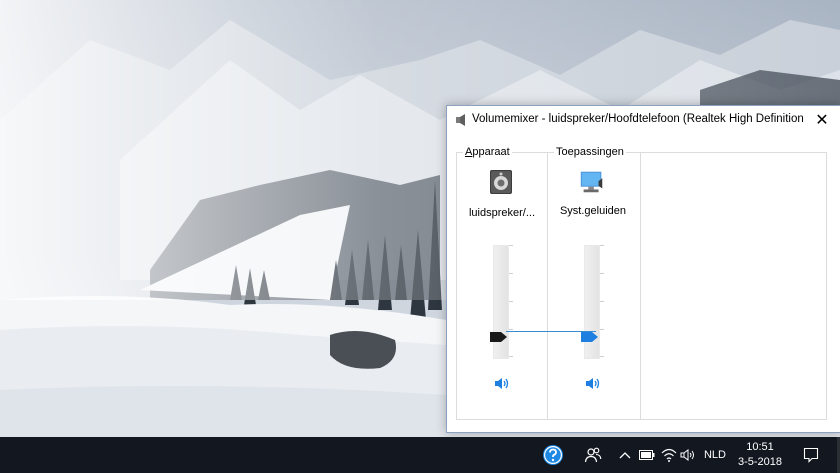 The image size is (840, 473). What do you see at coordinates (593, 383) in the screenshot?
I see `system-sounds-mute-volume-icon` at bounding box center [593, 383].